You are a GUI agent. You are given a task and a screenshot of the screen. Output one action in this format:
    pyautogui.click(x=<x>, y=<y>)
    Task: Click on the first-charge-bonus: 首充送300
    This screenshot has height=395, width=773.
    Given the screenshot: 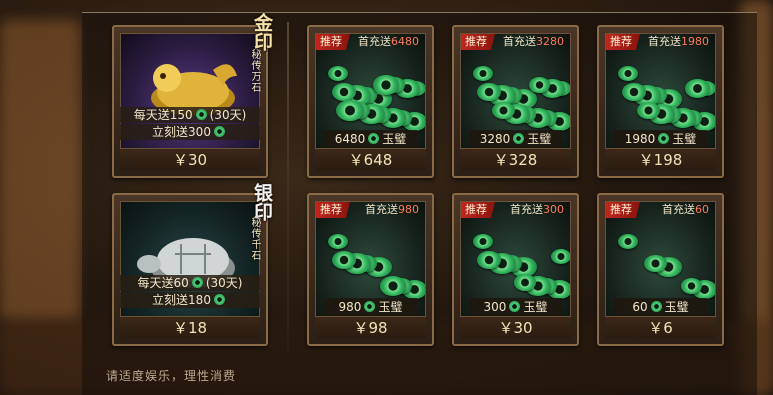 What is the action you would take?
    pyautogui.click(x=537, y=210)
    